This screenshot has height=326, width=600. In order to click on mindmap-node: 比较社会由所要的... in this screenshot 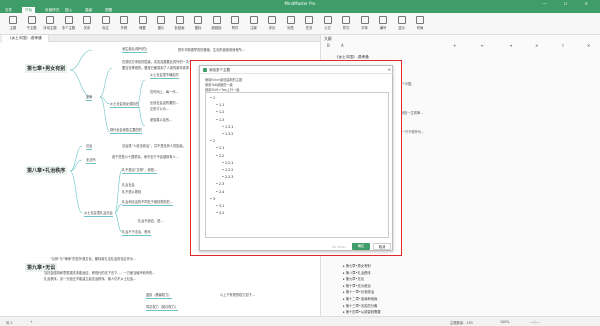, I will do `click(164, 102)`.